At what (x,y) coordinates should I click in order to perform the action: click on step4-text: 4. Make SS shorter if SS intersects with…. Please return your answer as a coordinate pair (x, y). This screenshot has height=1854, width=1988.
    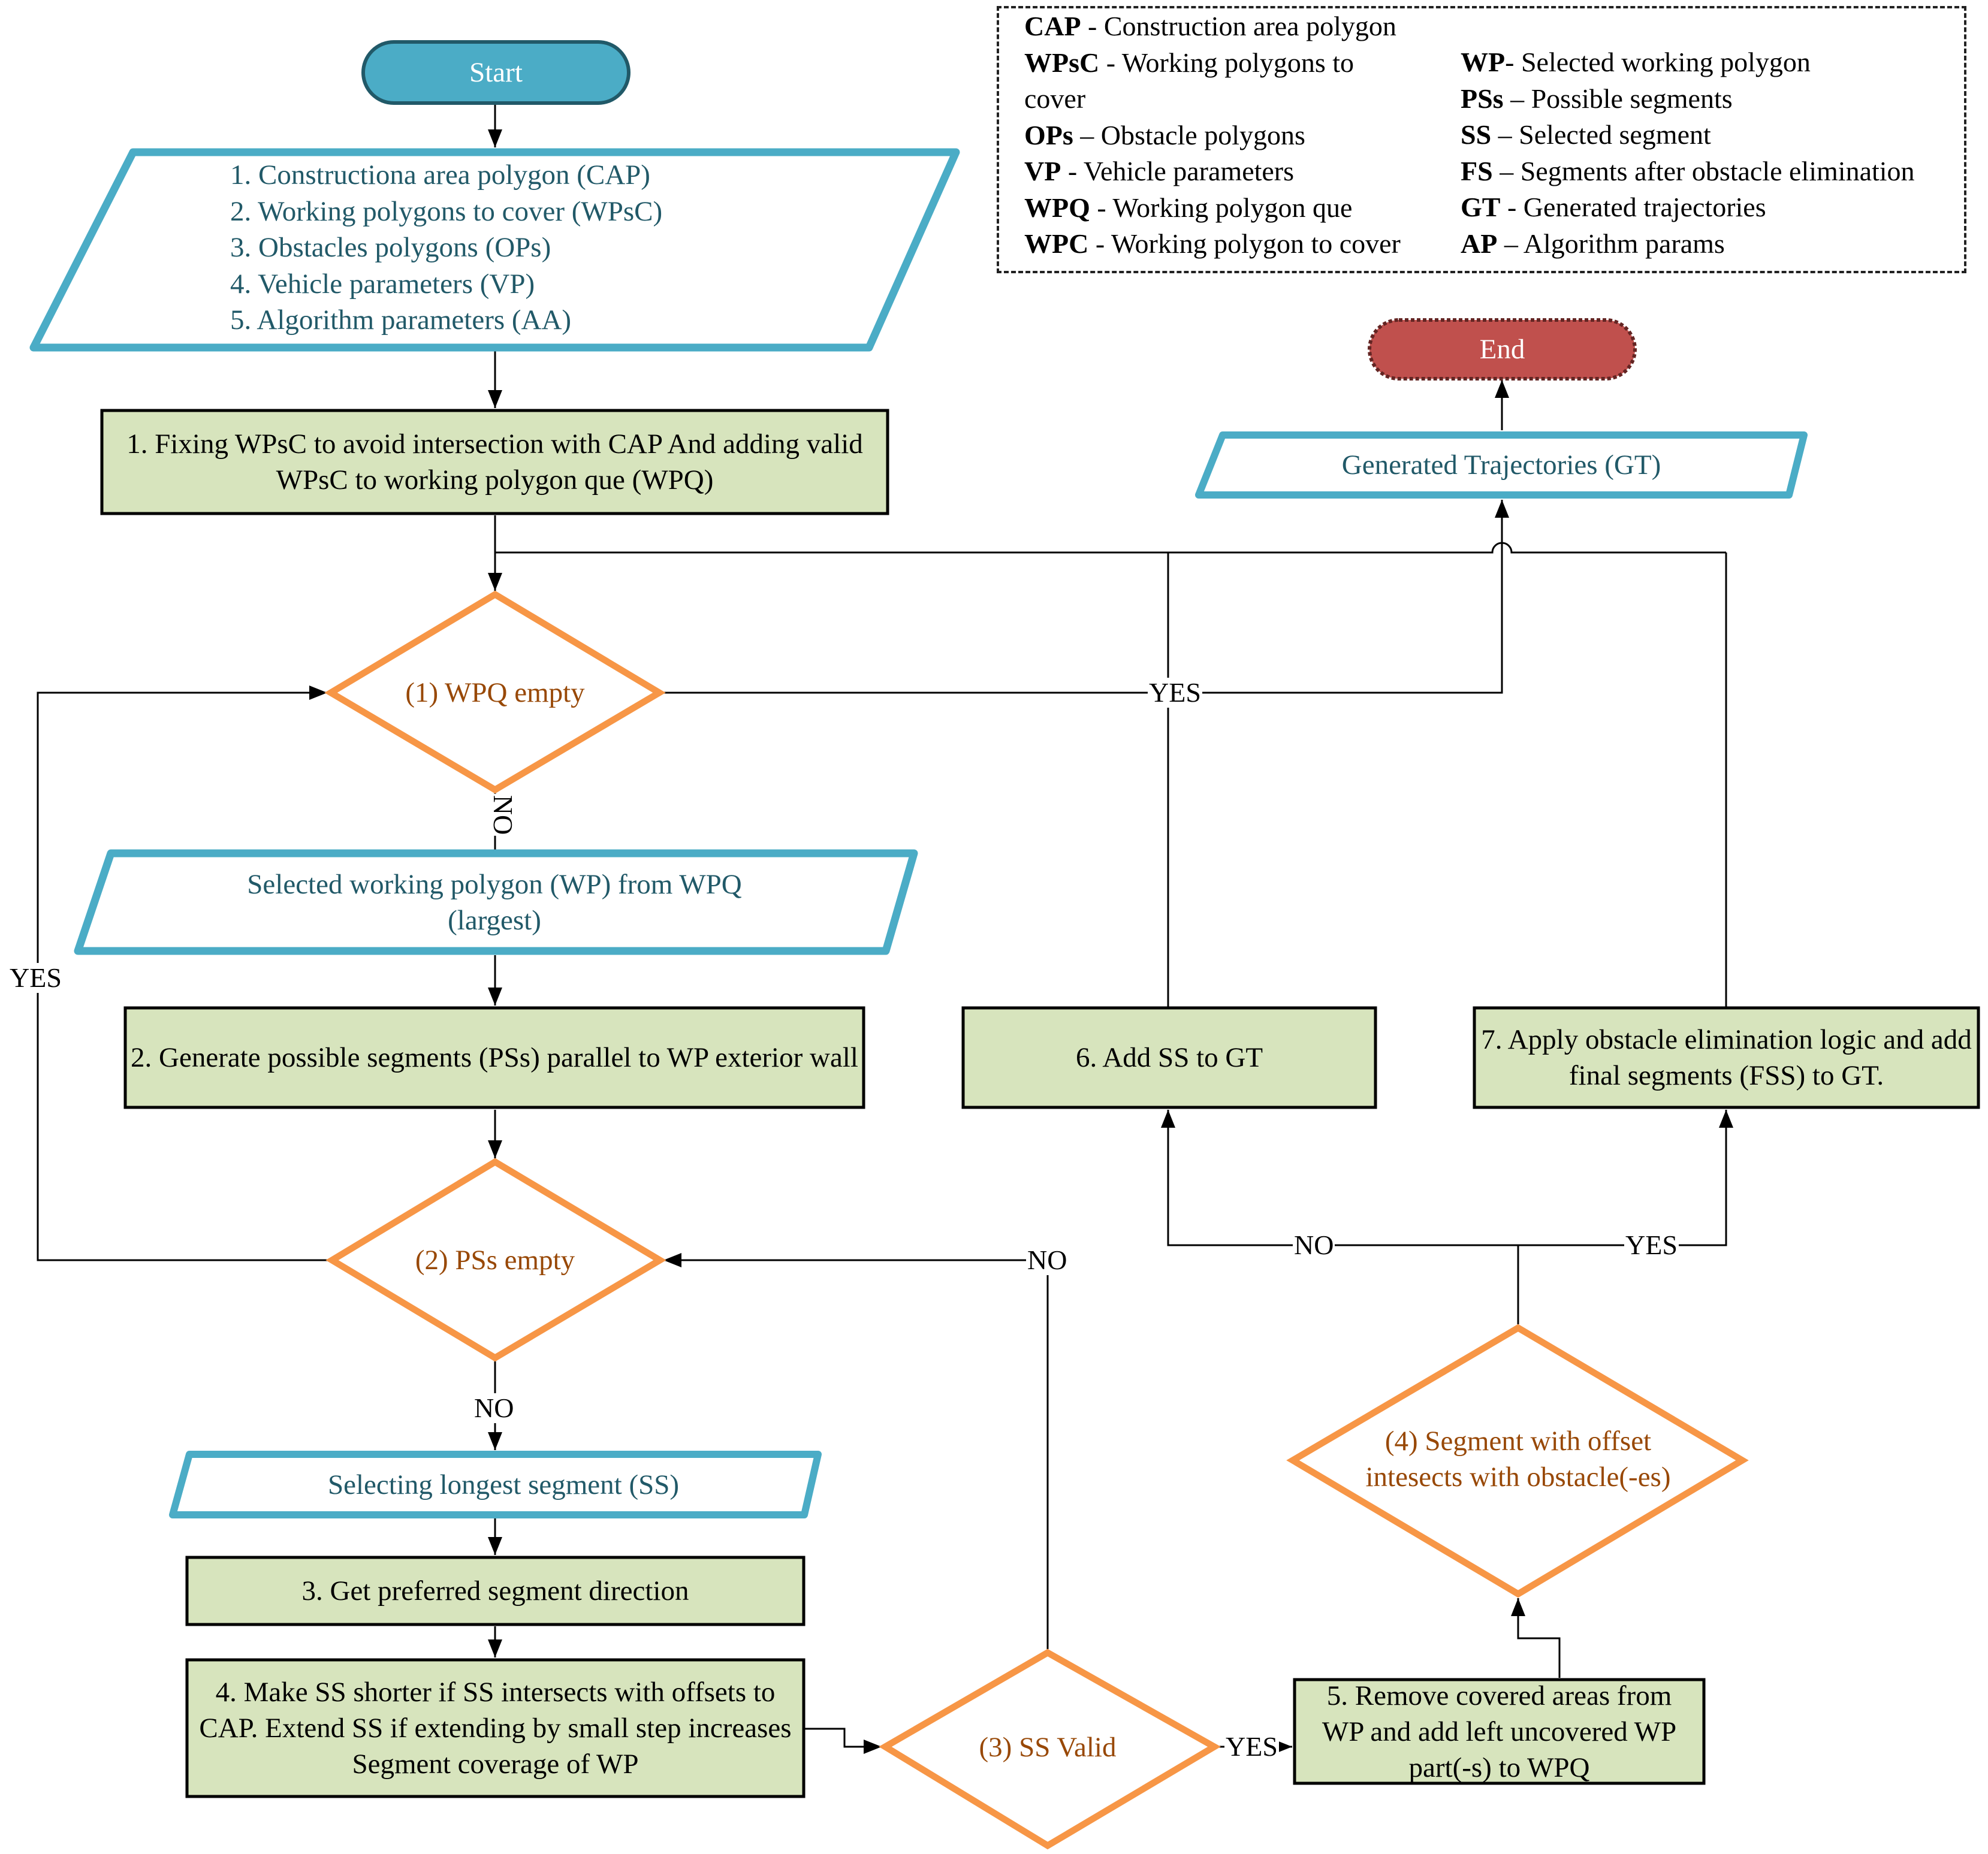
    Looking at the image, I should click on (496, 1728).